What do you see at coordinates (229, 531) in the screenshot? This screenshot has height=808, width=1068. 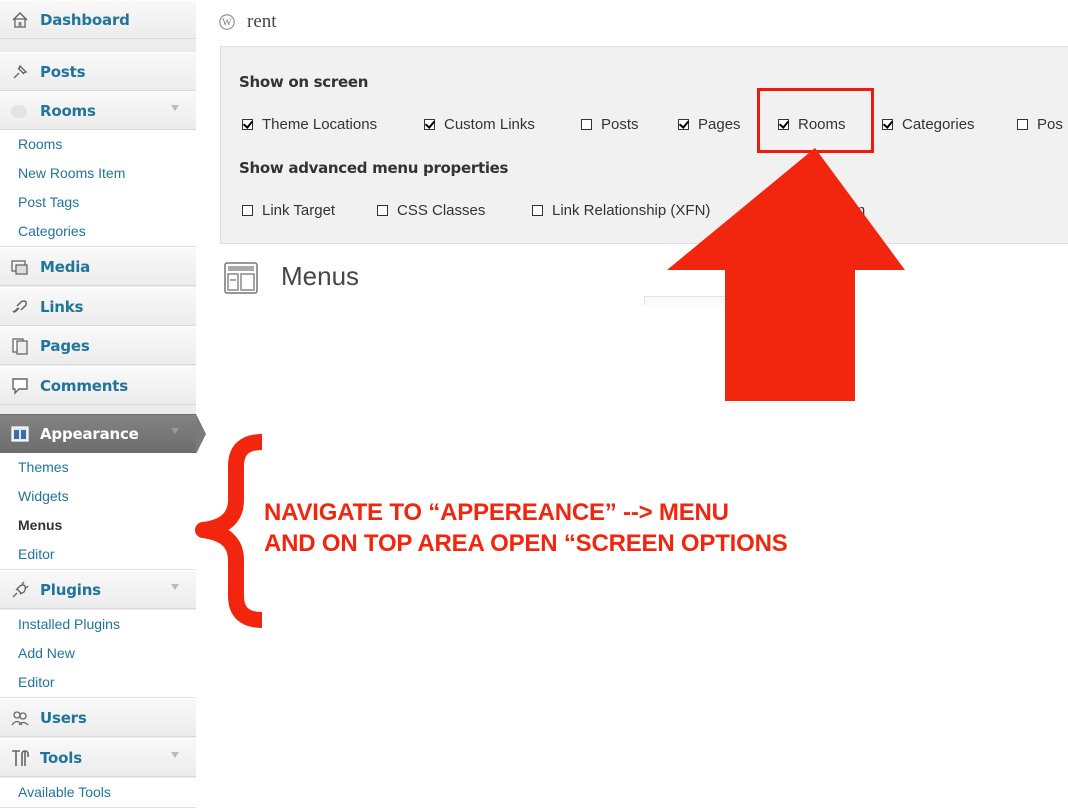 I see `curly-brace-annotation` at bounding box center [229, 531].